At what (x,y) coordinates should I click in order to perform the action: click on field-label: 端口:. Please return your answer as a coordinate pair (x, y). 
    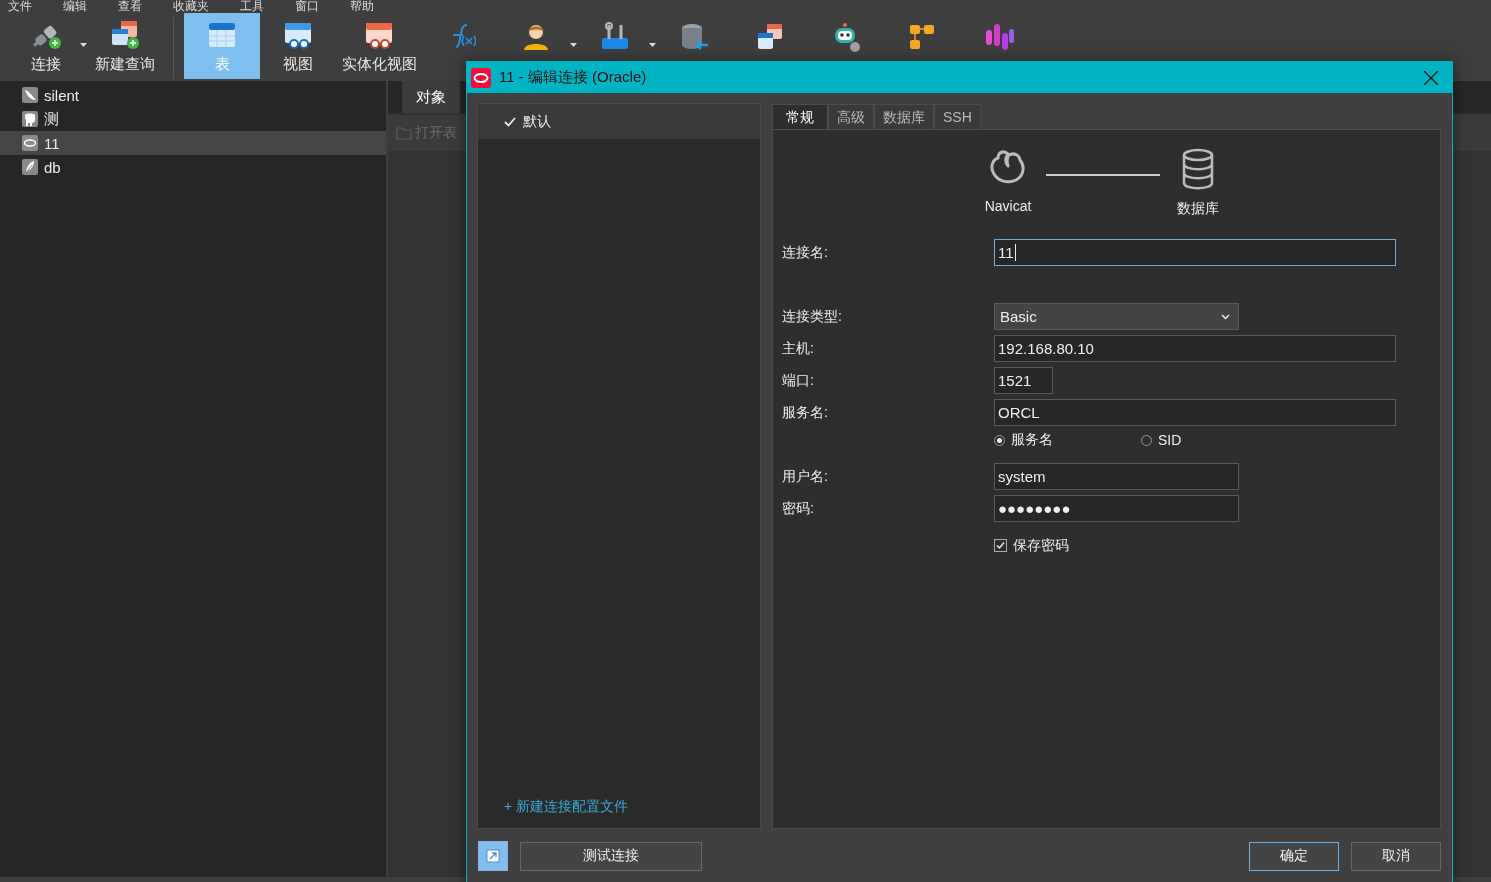
    Looking at the image, I should click on (798, 380).